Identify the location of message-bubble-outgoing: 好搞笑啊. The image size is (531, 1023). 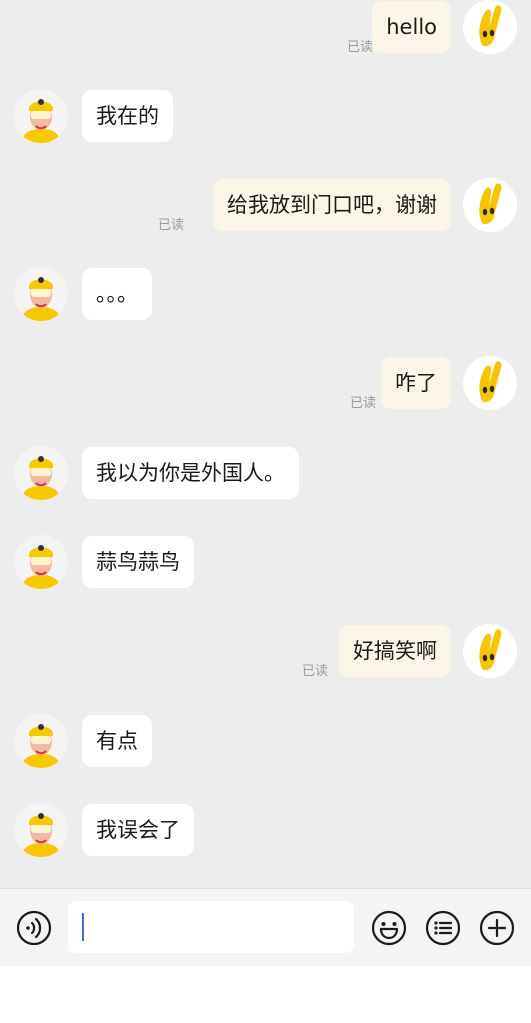
(395, 651).